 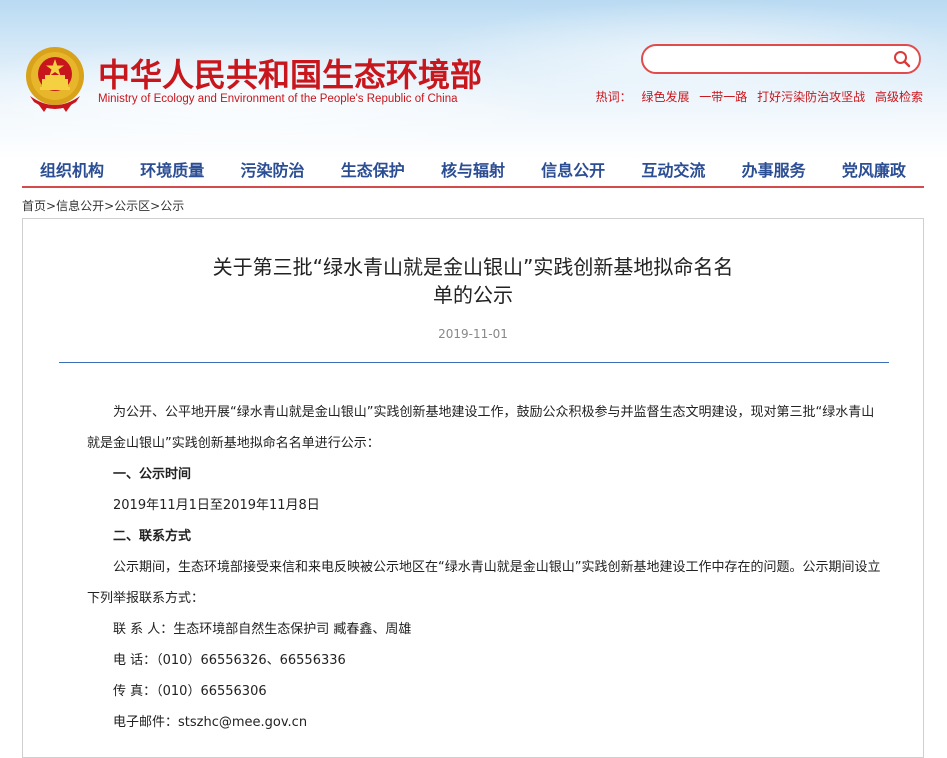 What do you see at coordinates (473, 334) in the screenshot?
I see `article-date: 2019-11-01` at bounding box center [473, 334].